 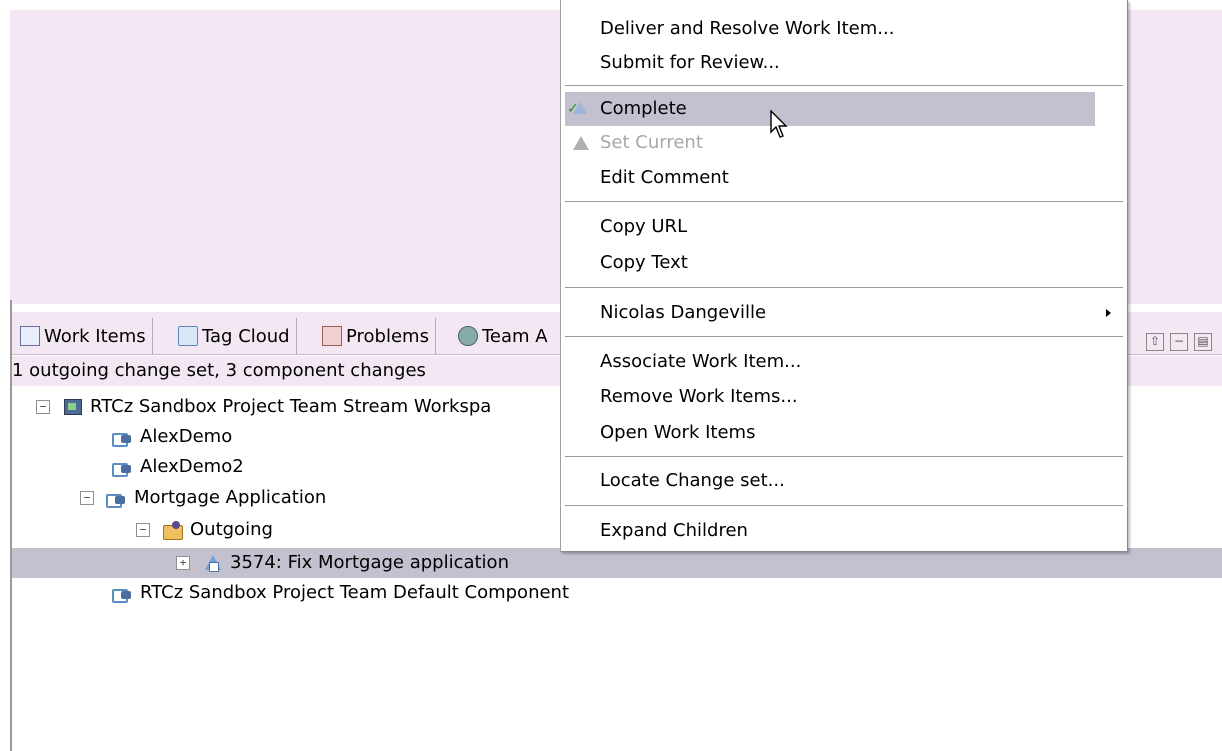 I want to click on tree-row-outgoing: − Outgoing, so click(x=204, y=530).